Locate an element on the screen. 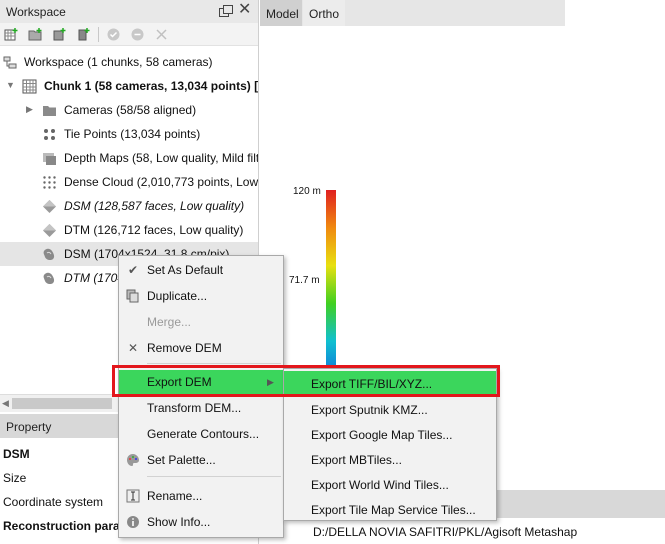 Image resolution: width=665 pixels, height=544 pixels. add-chunk-icon is located at coordinates (11, 34).